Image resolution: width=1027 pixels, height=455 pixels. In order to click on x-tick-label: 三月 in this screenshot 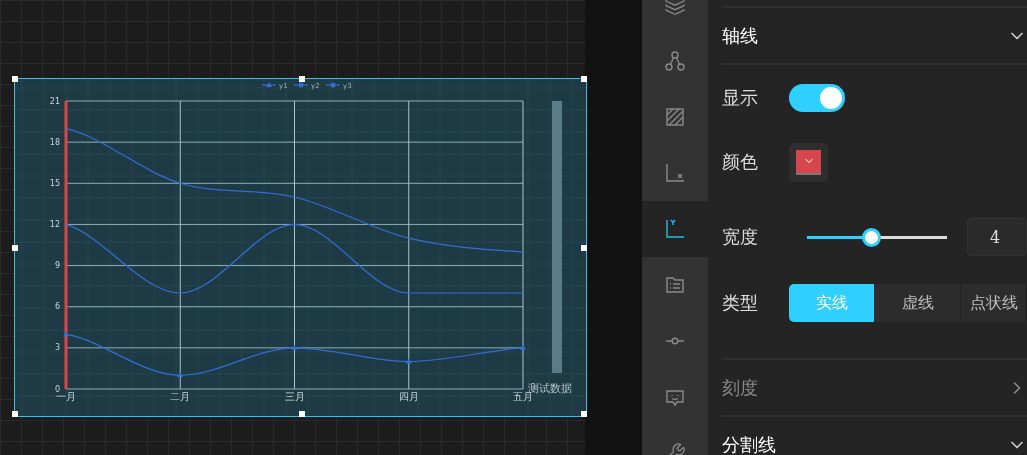, I will do `click(294, 396)`.